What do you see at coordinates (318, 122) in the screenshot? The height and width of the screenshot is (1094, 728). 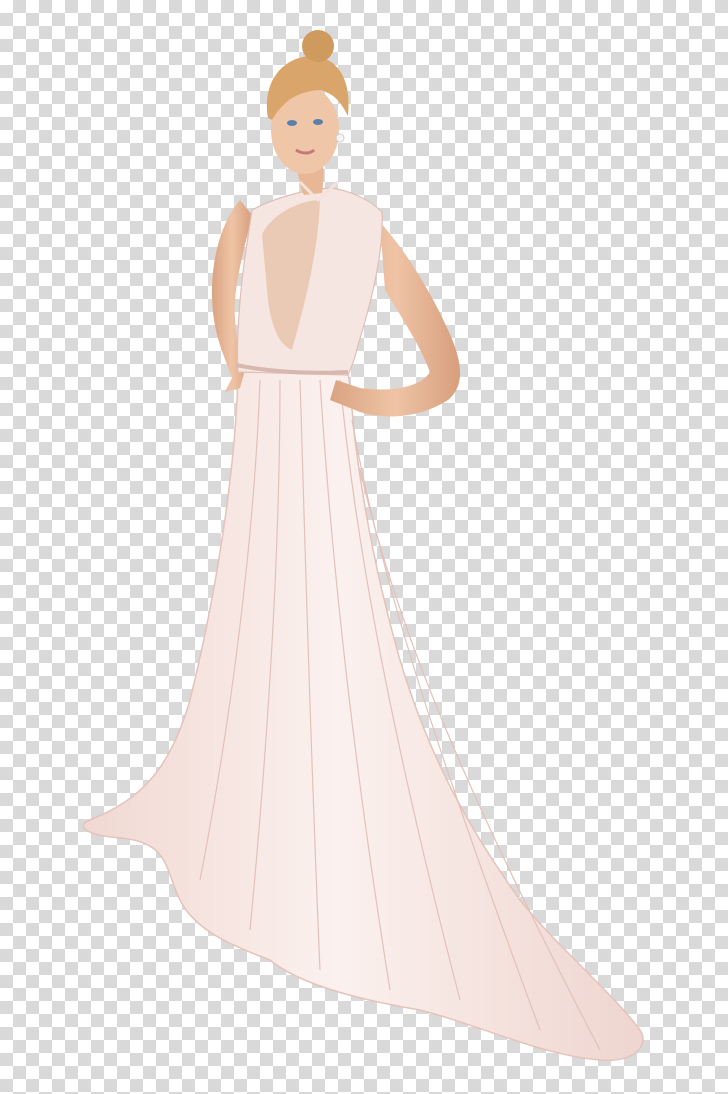 I see `right-eye` at bounding box center [318, 122].